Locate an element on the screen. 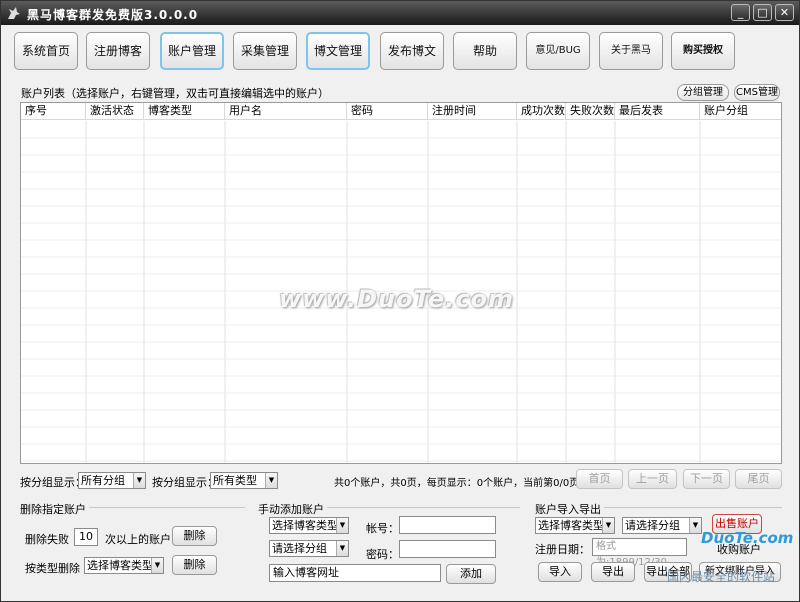 This screenshot has height=602, width=800. register-date-label: 注册日期： is located at coordinates (562, 549).